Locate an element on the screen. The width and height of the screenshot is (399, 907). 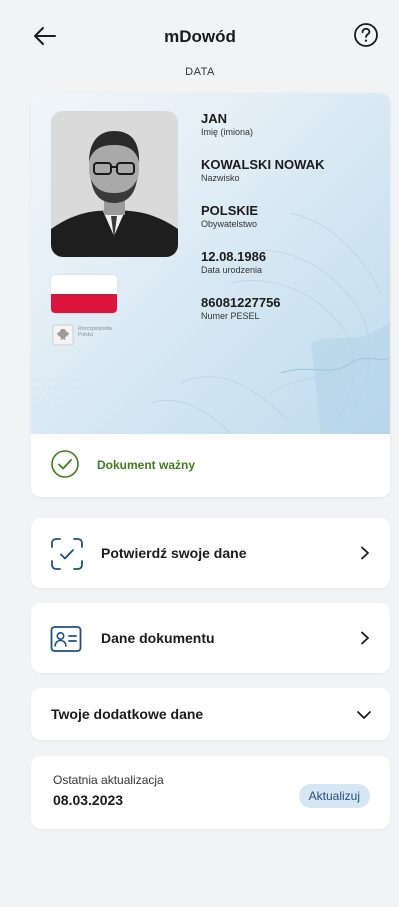
scan-check-icon is located at coordinates (67, 556).